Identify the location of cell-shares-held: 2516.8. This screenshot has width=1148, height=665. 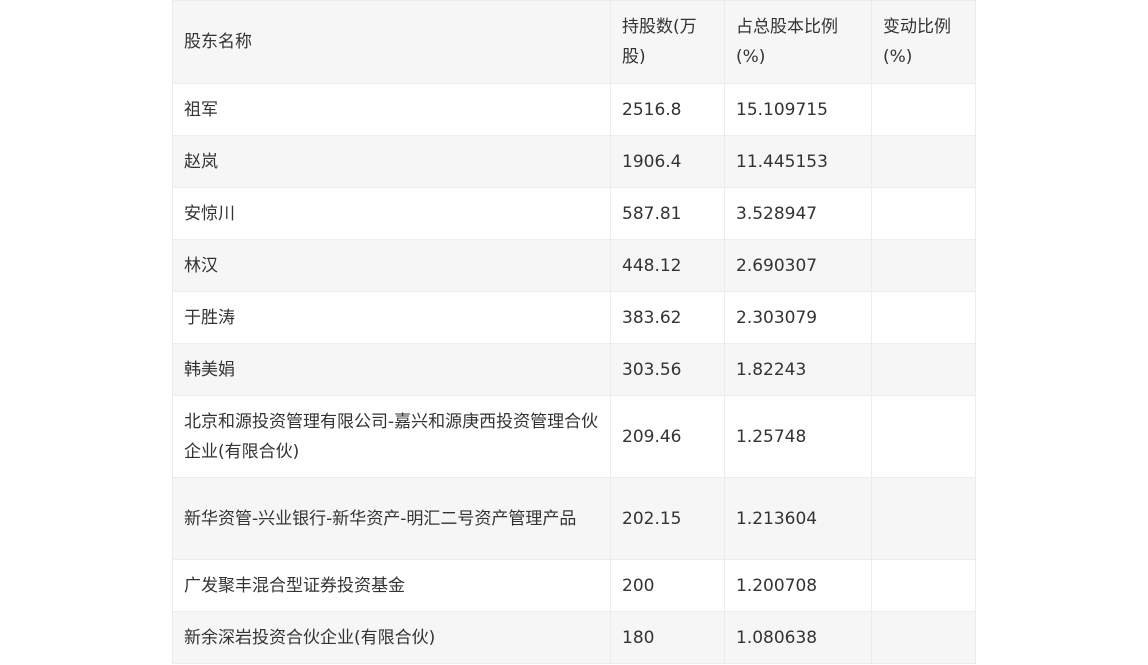
(667, 109).